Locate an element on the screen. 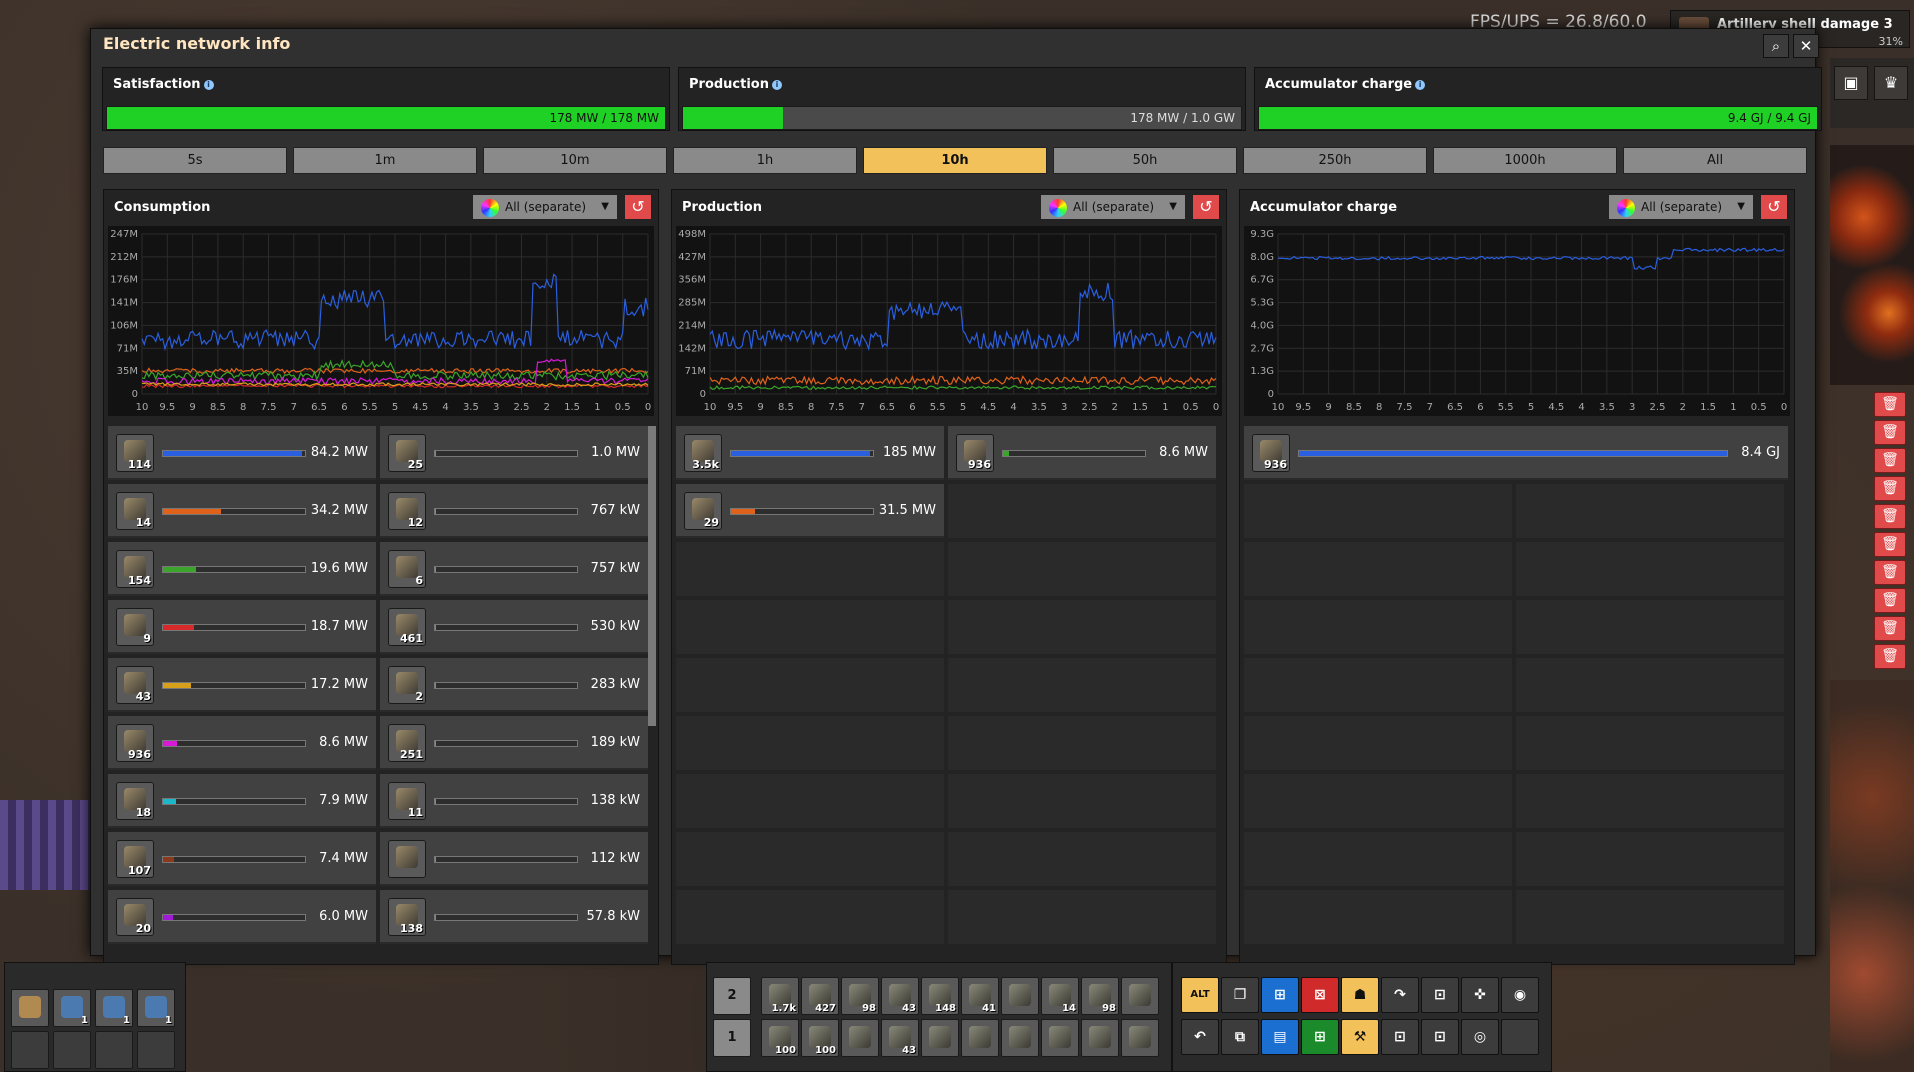  list-item: 9 18.7 MW is located at coordinates (242, 627).